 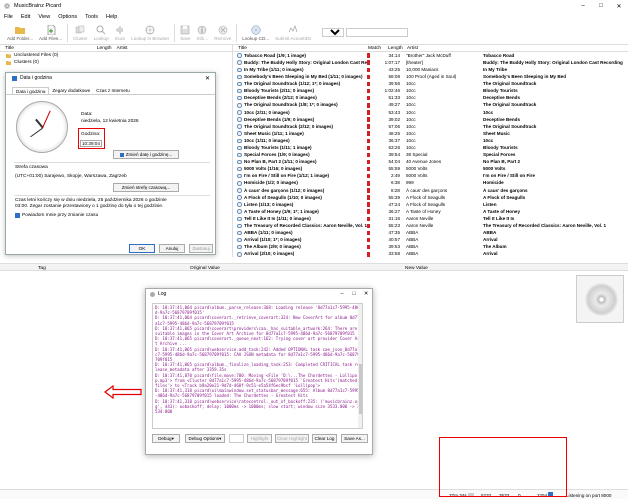 What do you see at coordinates (500, 91) in the screenshot?
I see `album-row-album: Bloody Tourists` at bounding box center [500, 91].